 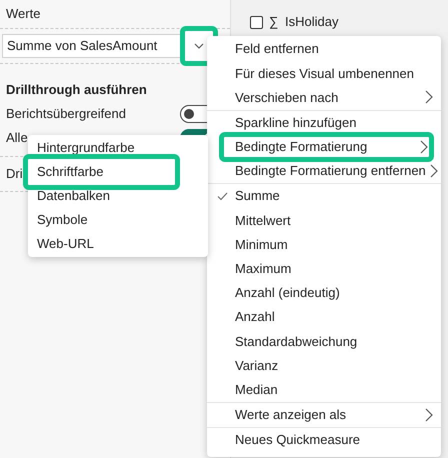 What do you see at coordinates (324, 366) in the screenshot?
I see `menu-item: Varianz` at bounding box center [324, 366].